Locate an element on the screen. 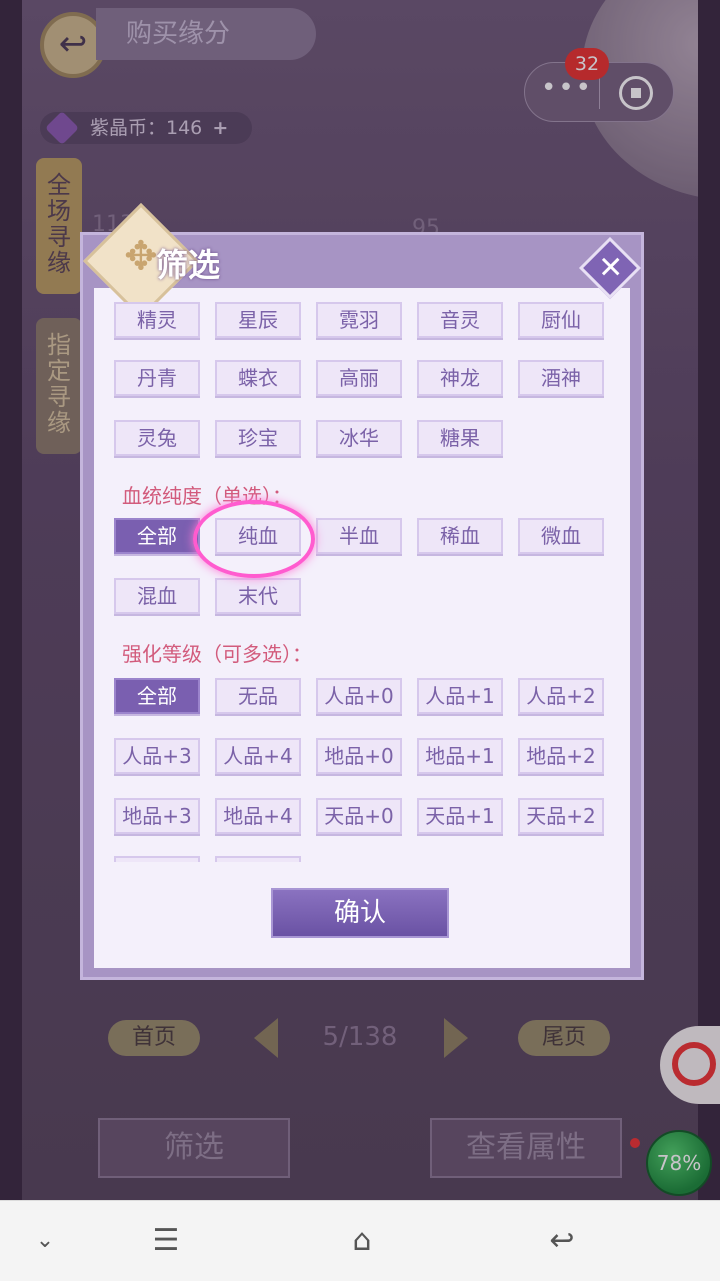 Image resolution: width=720 pixels, height=1281 pixels. enhance-chip: 地品+1 is located at coordinates (460, 756).